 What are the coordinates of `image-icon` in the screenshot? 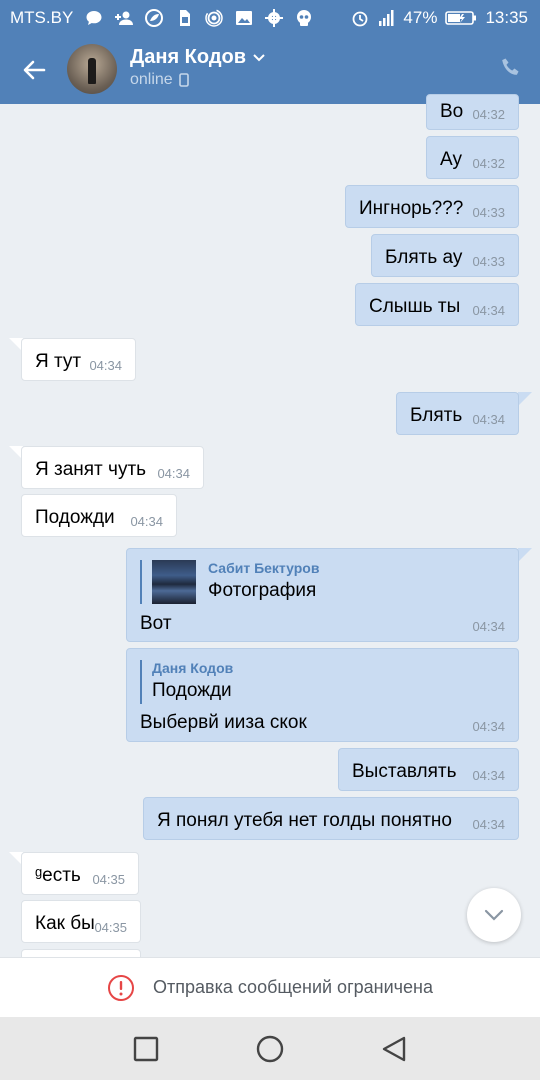 It's located at (244, 18).